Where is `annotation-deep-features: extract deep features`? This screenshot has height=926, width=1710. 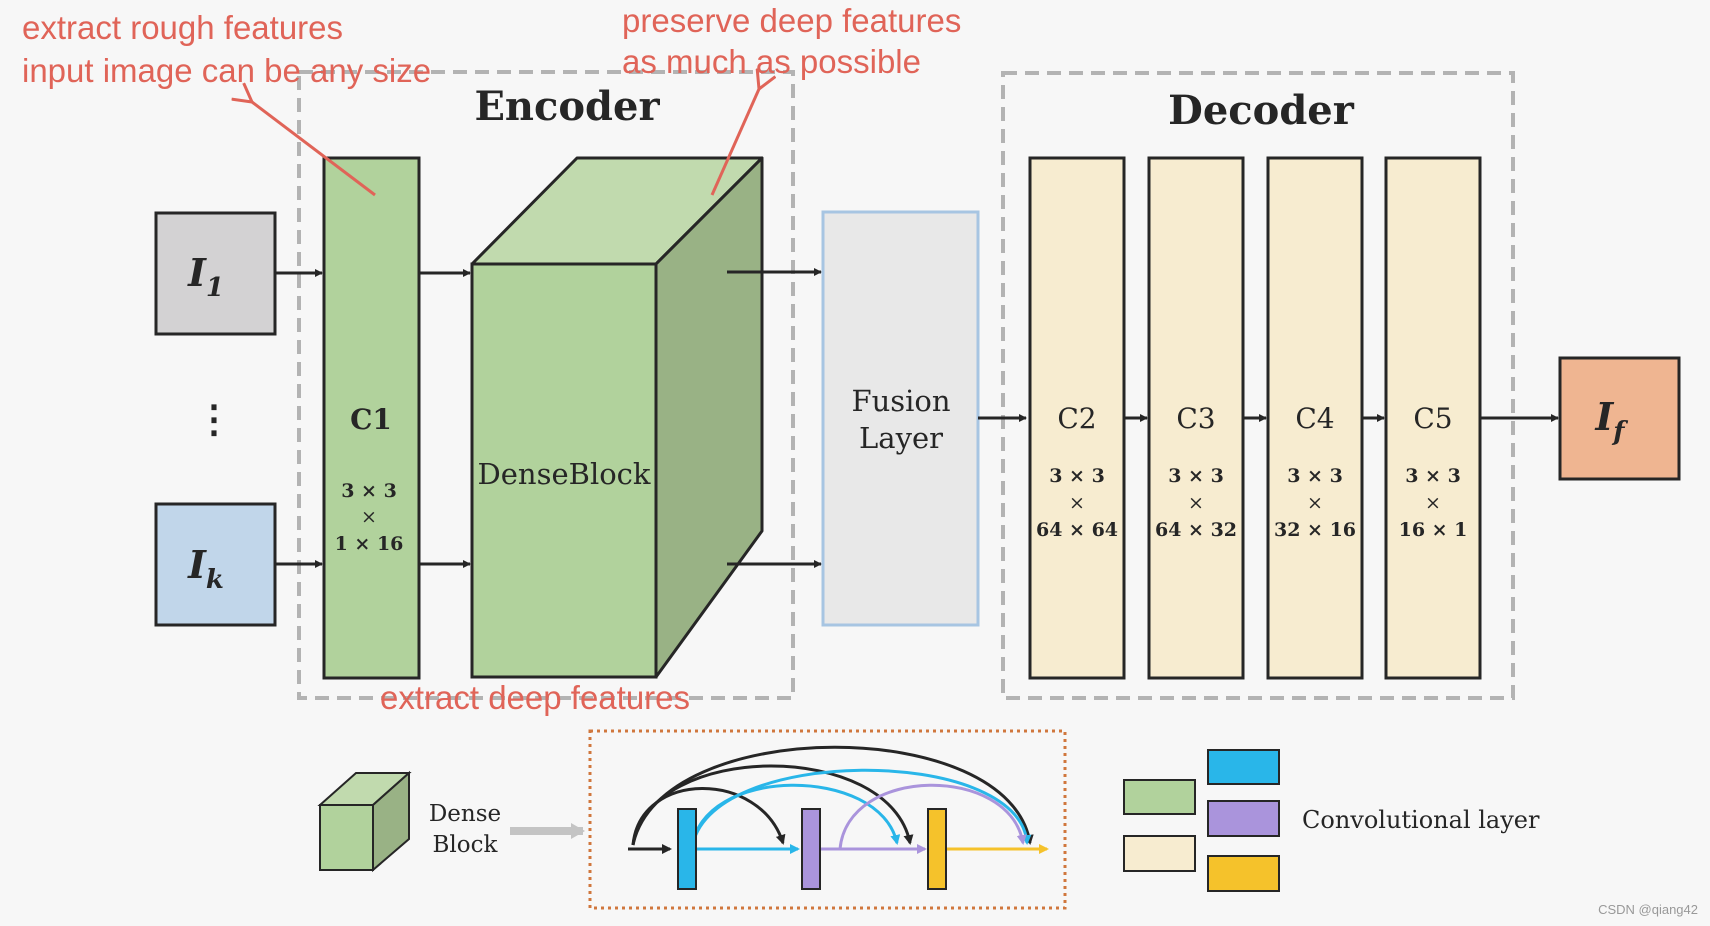
annotation-deep-features: extract deep features is located at coordinates (535, 697).